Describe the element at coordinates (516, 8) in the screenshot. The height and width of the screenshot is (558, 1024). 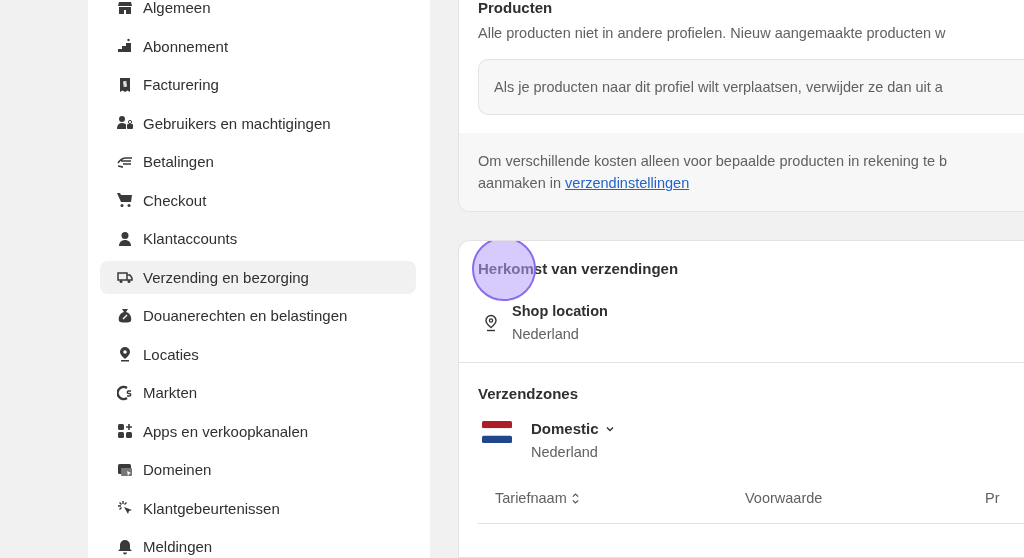
I see `section-title: Producten` at that location.